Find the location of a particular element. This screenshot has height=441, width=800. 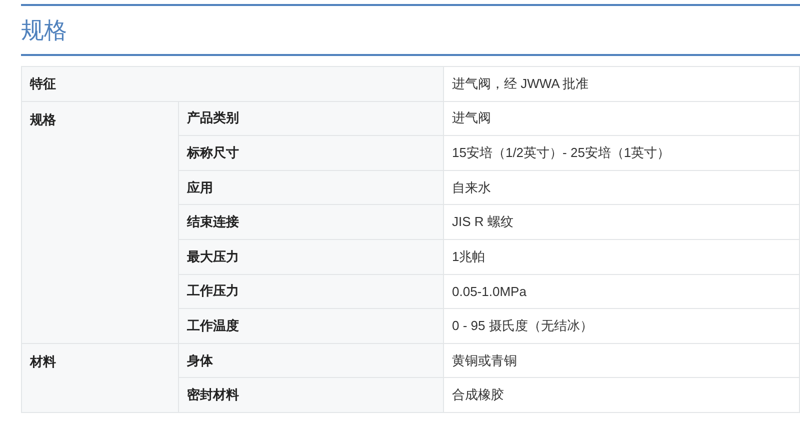

row-header: 应用 is located at coordinates (311, 187).